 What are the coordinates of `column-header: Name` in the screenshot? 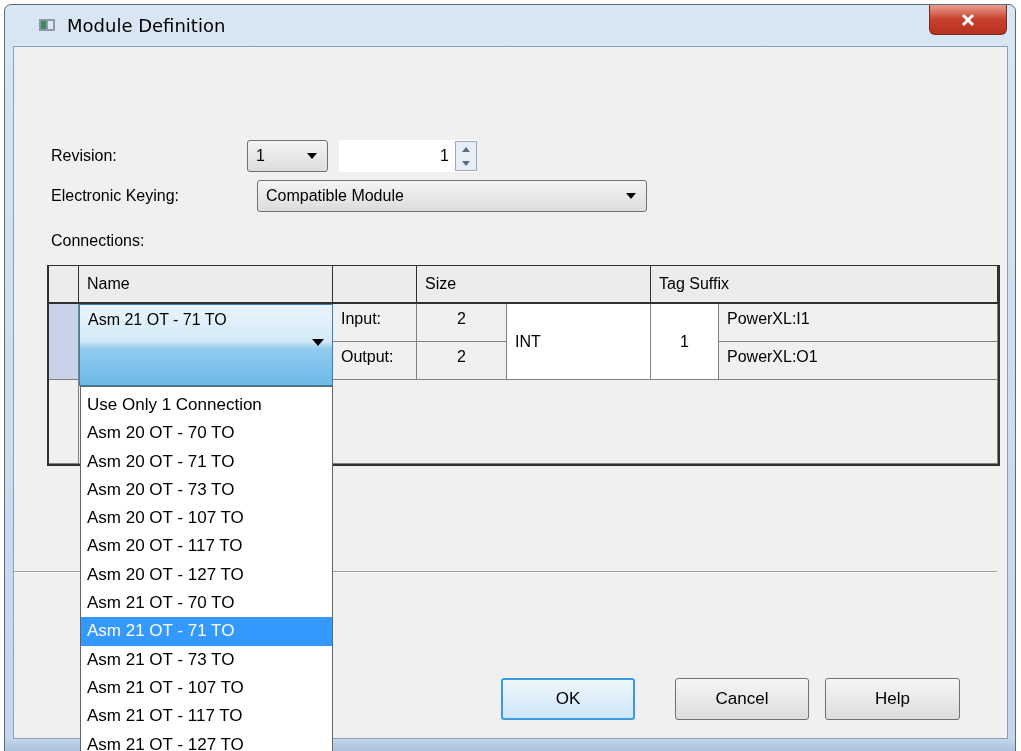 It's located at (206, 285).